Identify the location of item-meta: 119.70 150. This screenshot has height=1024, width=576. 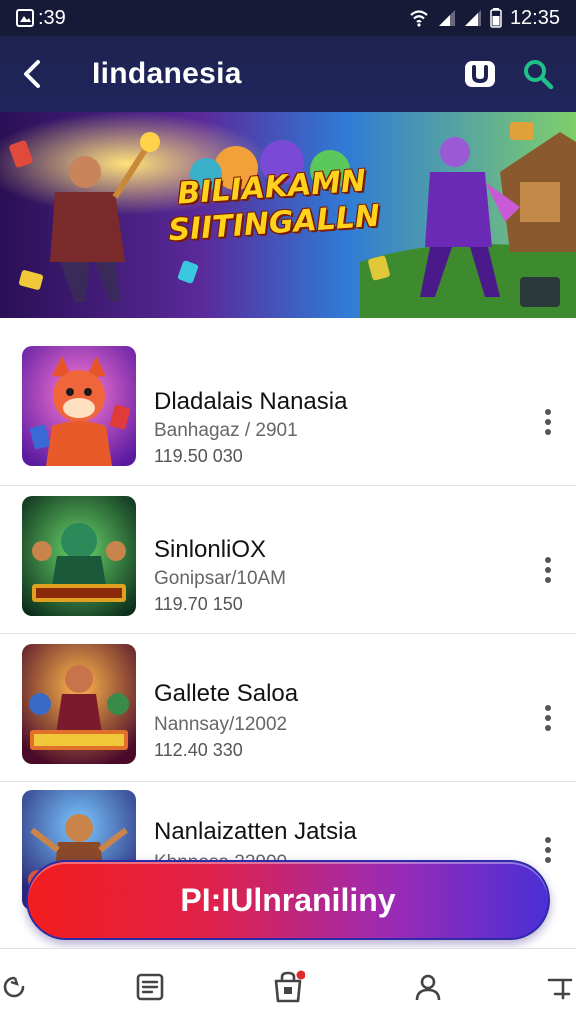
(198, 604).